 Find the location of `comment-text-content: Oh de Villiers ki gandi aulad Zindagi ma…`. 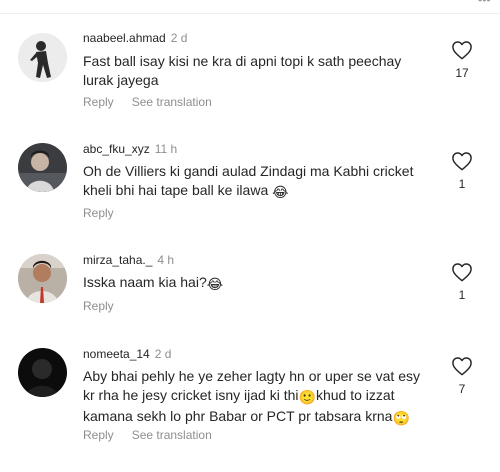

comment-text-content: Oh de Villiers ki gandi aulad Zindagi ma… is located at coordinates (248, 180).